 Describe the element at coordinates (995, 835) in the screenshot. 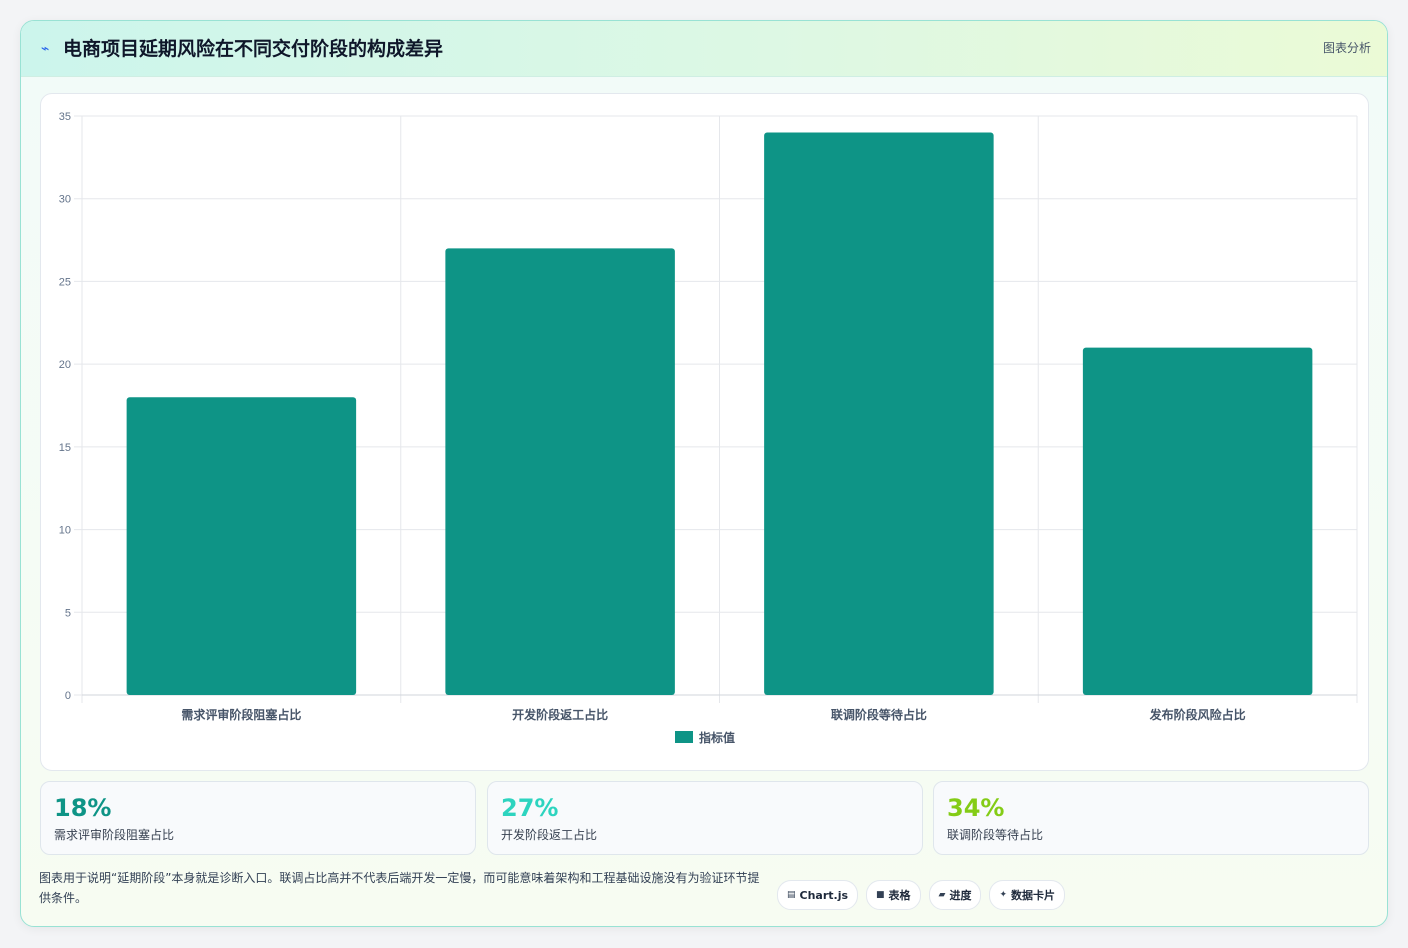

I see `stat-label: 联调阶段等待占比` at that location.